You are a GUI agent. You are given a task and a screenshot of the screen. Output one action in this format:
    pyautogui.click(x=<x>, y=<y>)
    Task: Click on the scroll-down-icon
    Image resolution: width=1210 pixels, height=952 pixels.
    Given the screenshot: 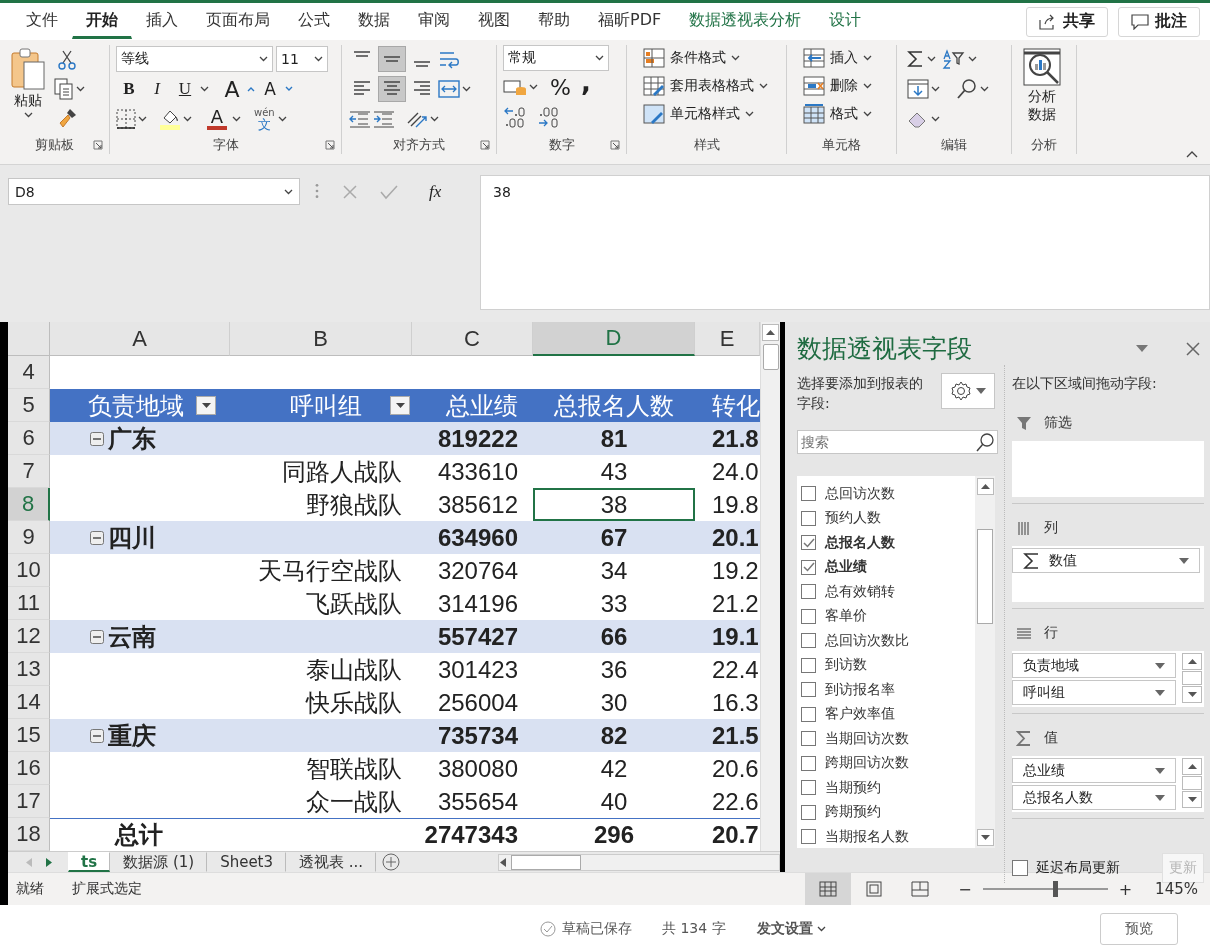 What is the action you would take?
    pyautogui.click(x=1192, y=799)
    